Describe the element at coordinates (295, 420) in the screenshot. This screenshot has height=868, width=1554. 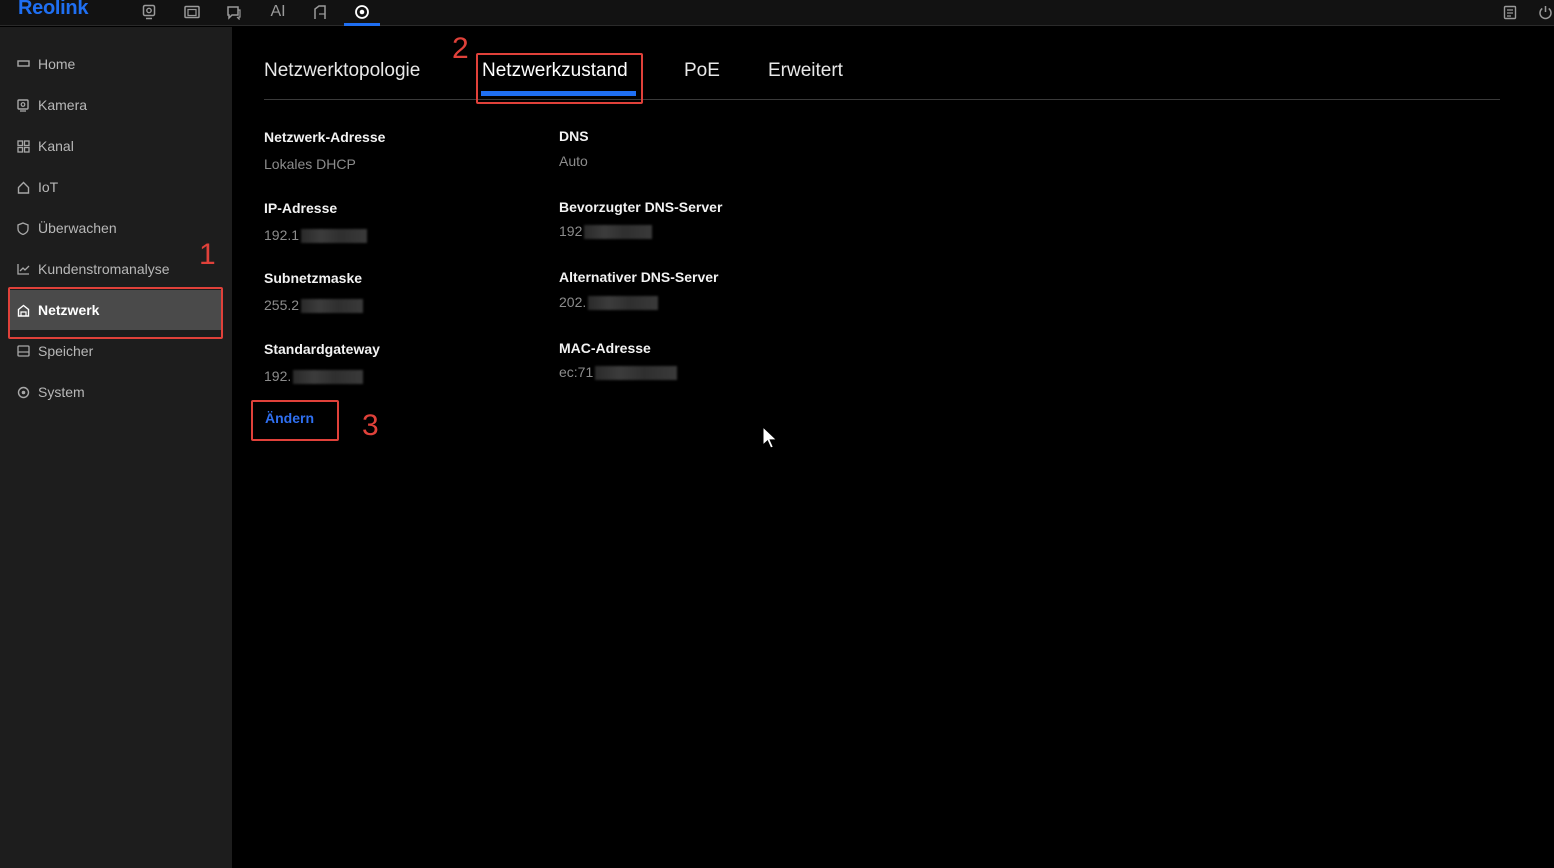
I see `annotation-box-aendern` at that location.